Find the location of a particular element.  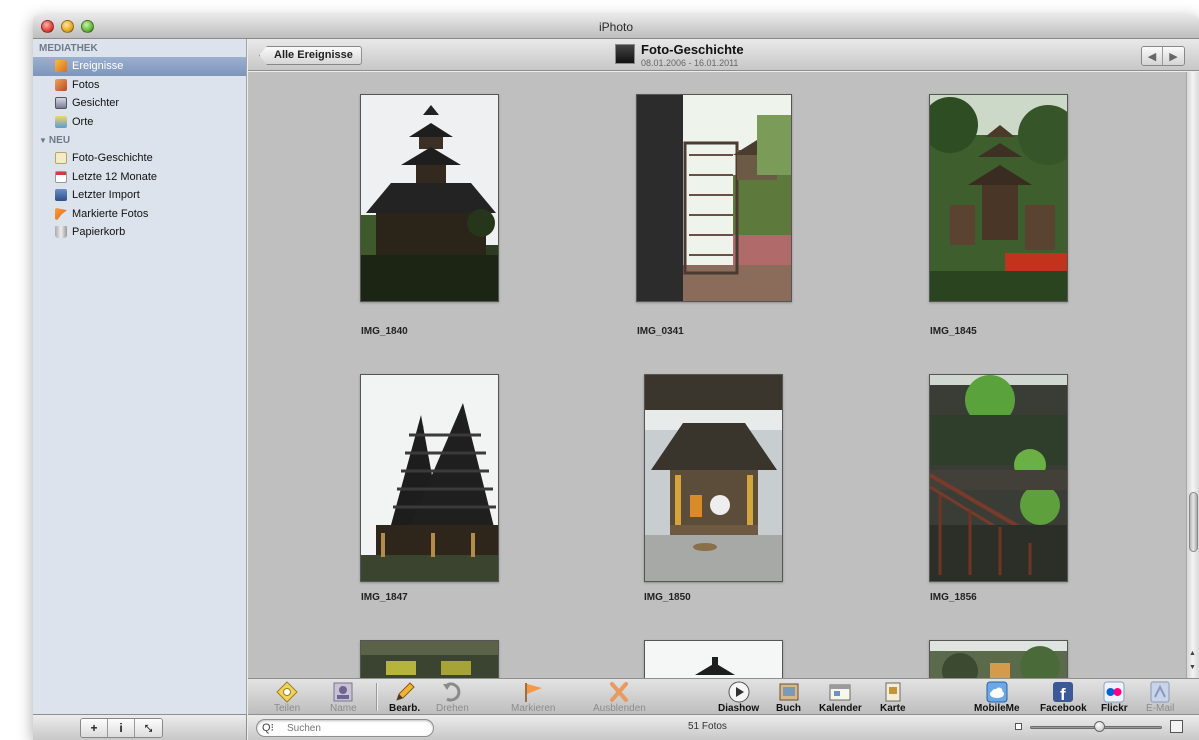

sidebar-item-orte: Orte is located at coordinates (139, 122).